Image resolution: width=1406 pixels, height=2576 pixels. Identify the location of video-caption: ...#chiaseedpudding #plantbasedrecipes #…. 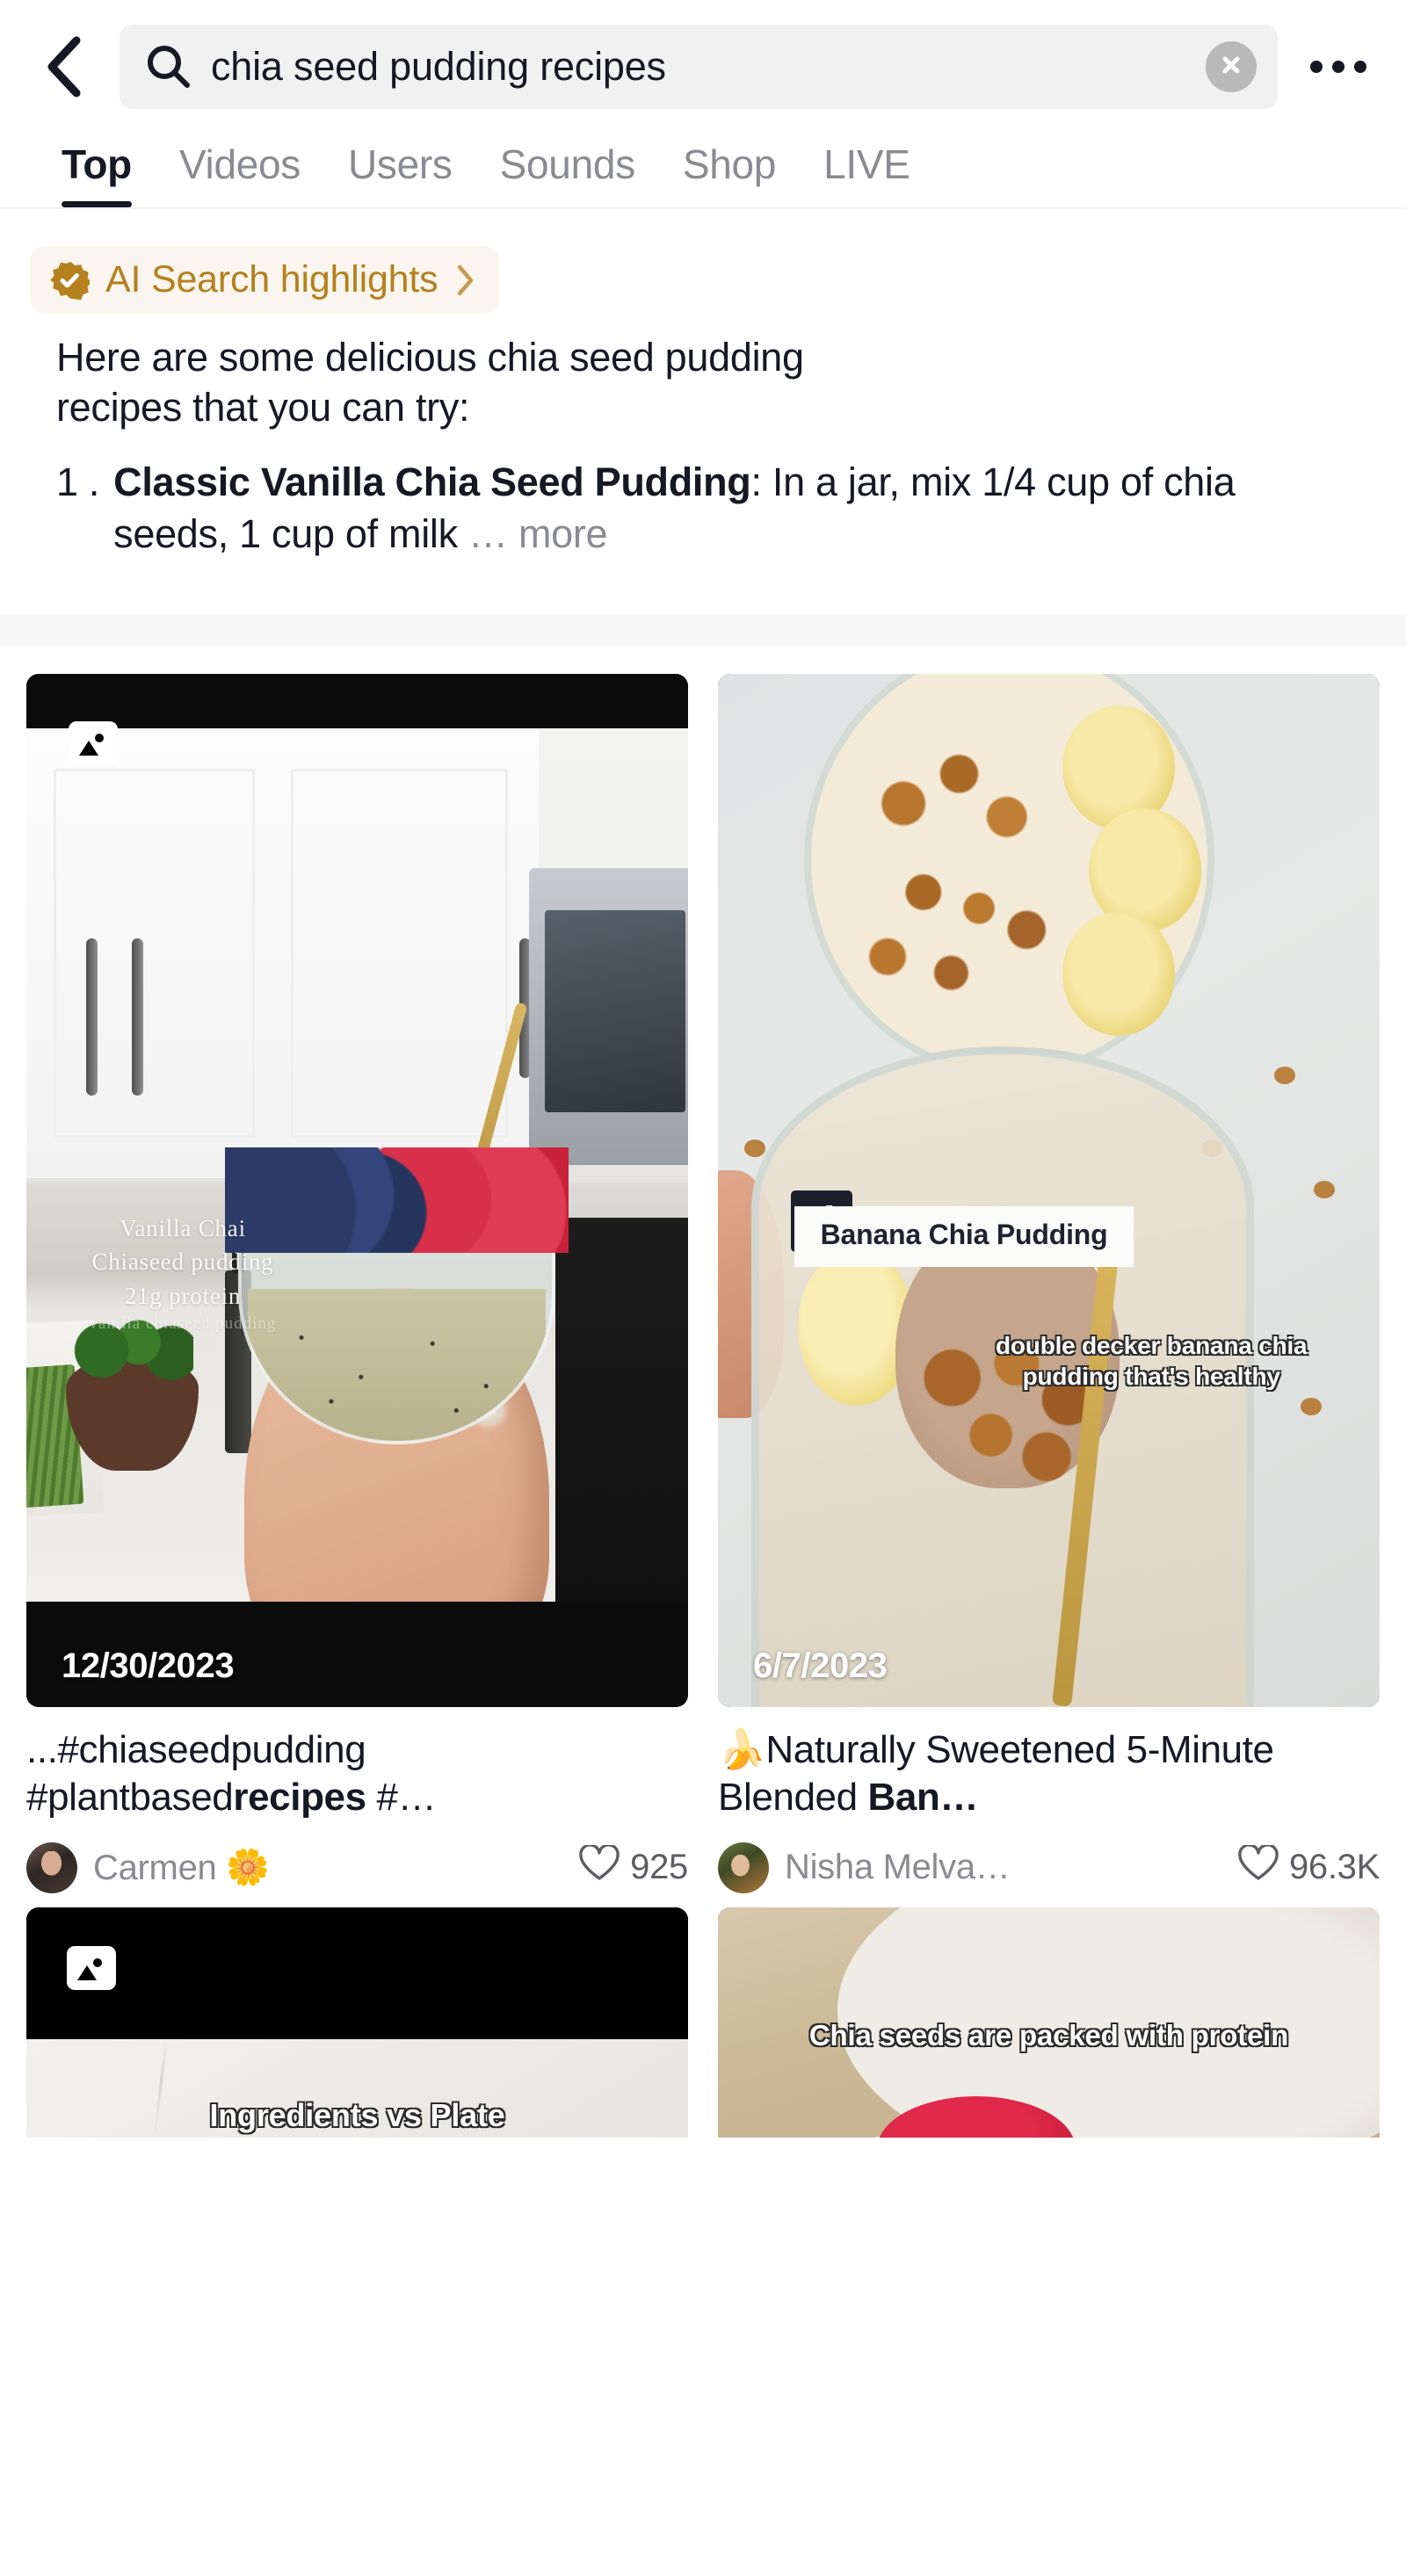
(357, 1773).